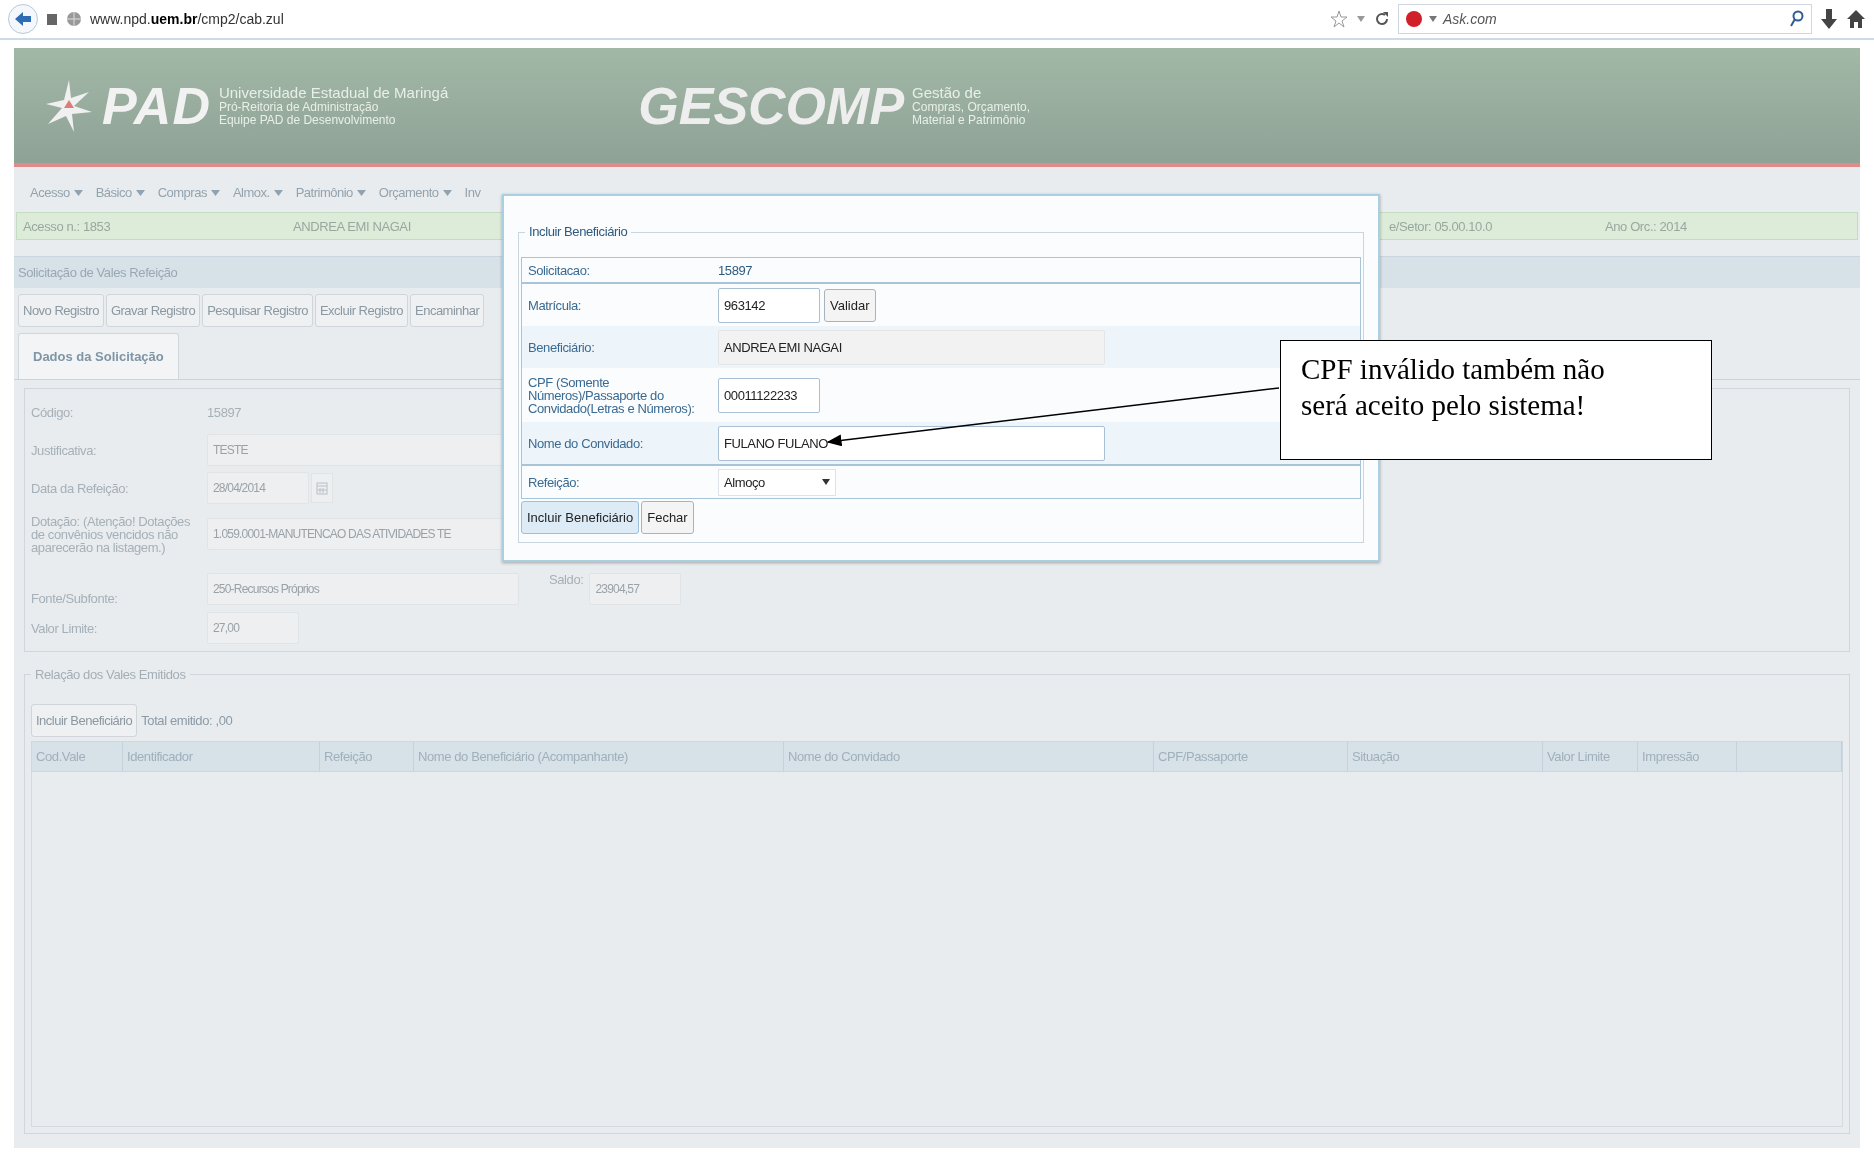  What do you see at coordinates (472, 192) in the screenshot?
I see `menu-item: Inv` at bounding box center [472, 192].